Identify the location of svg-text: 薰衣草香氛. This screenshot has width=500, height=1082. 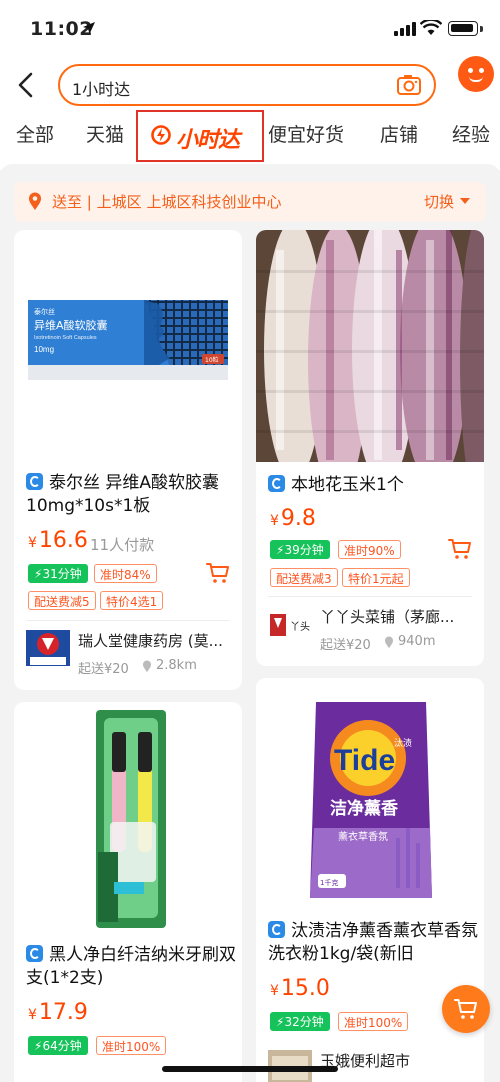
(363, 836).